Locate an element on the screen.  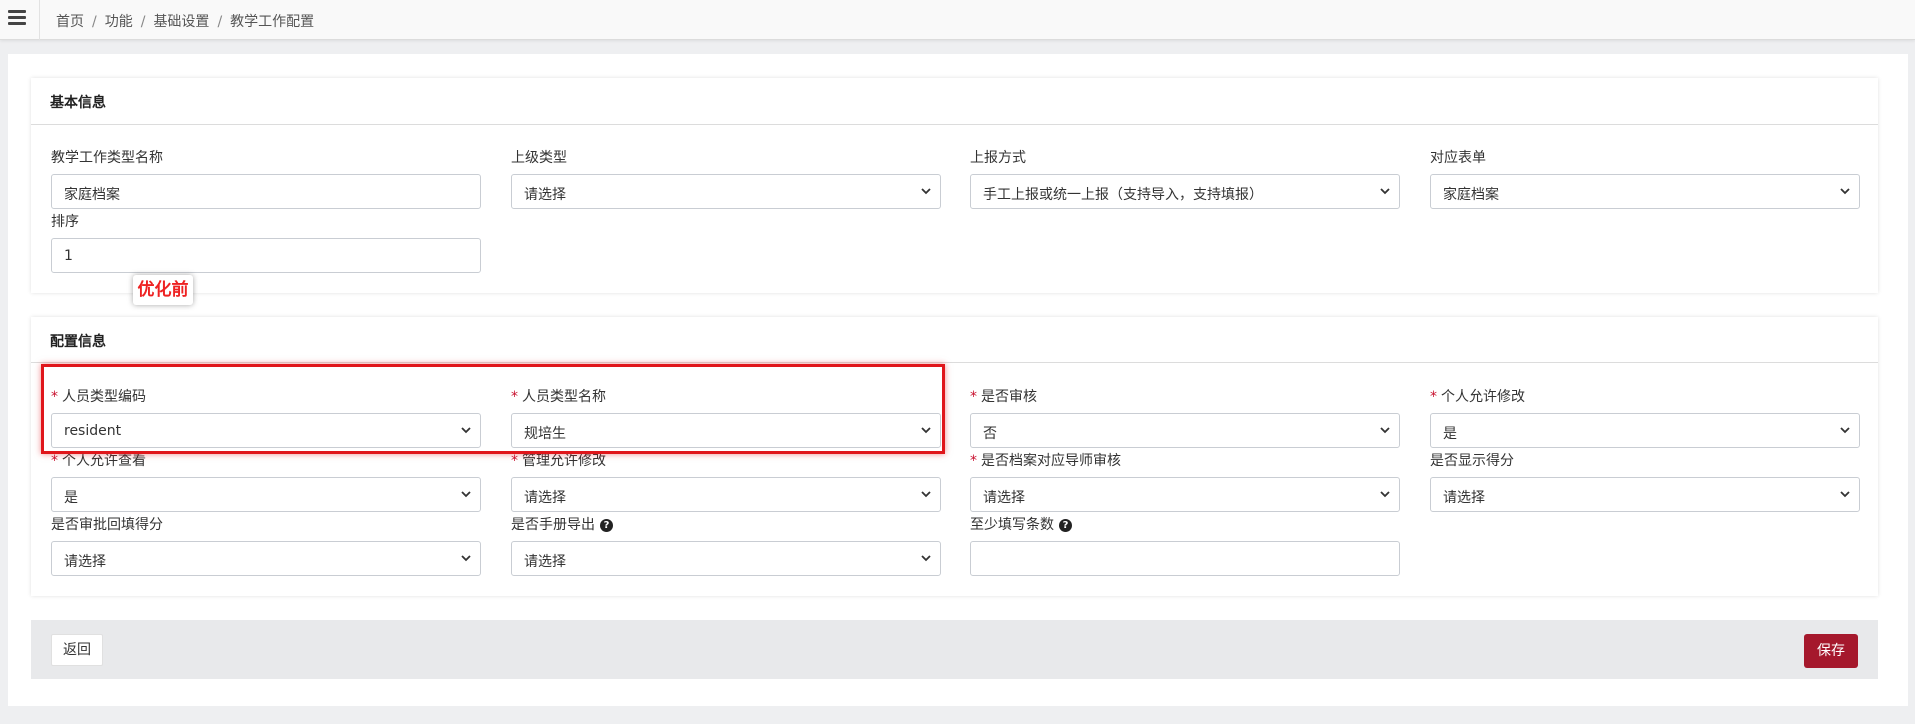
parent-type-value: 请选择 is located at coordinates (545, 195).